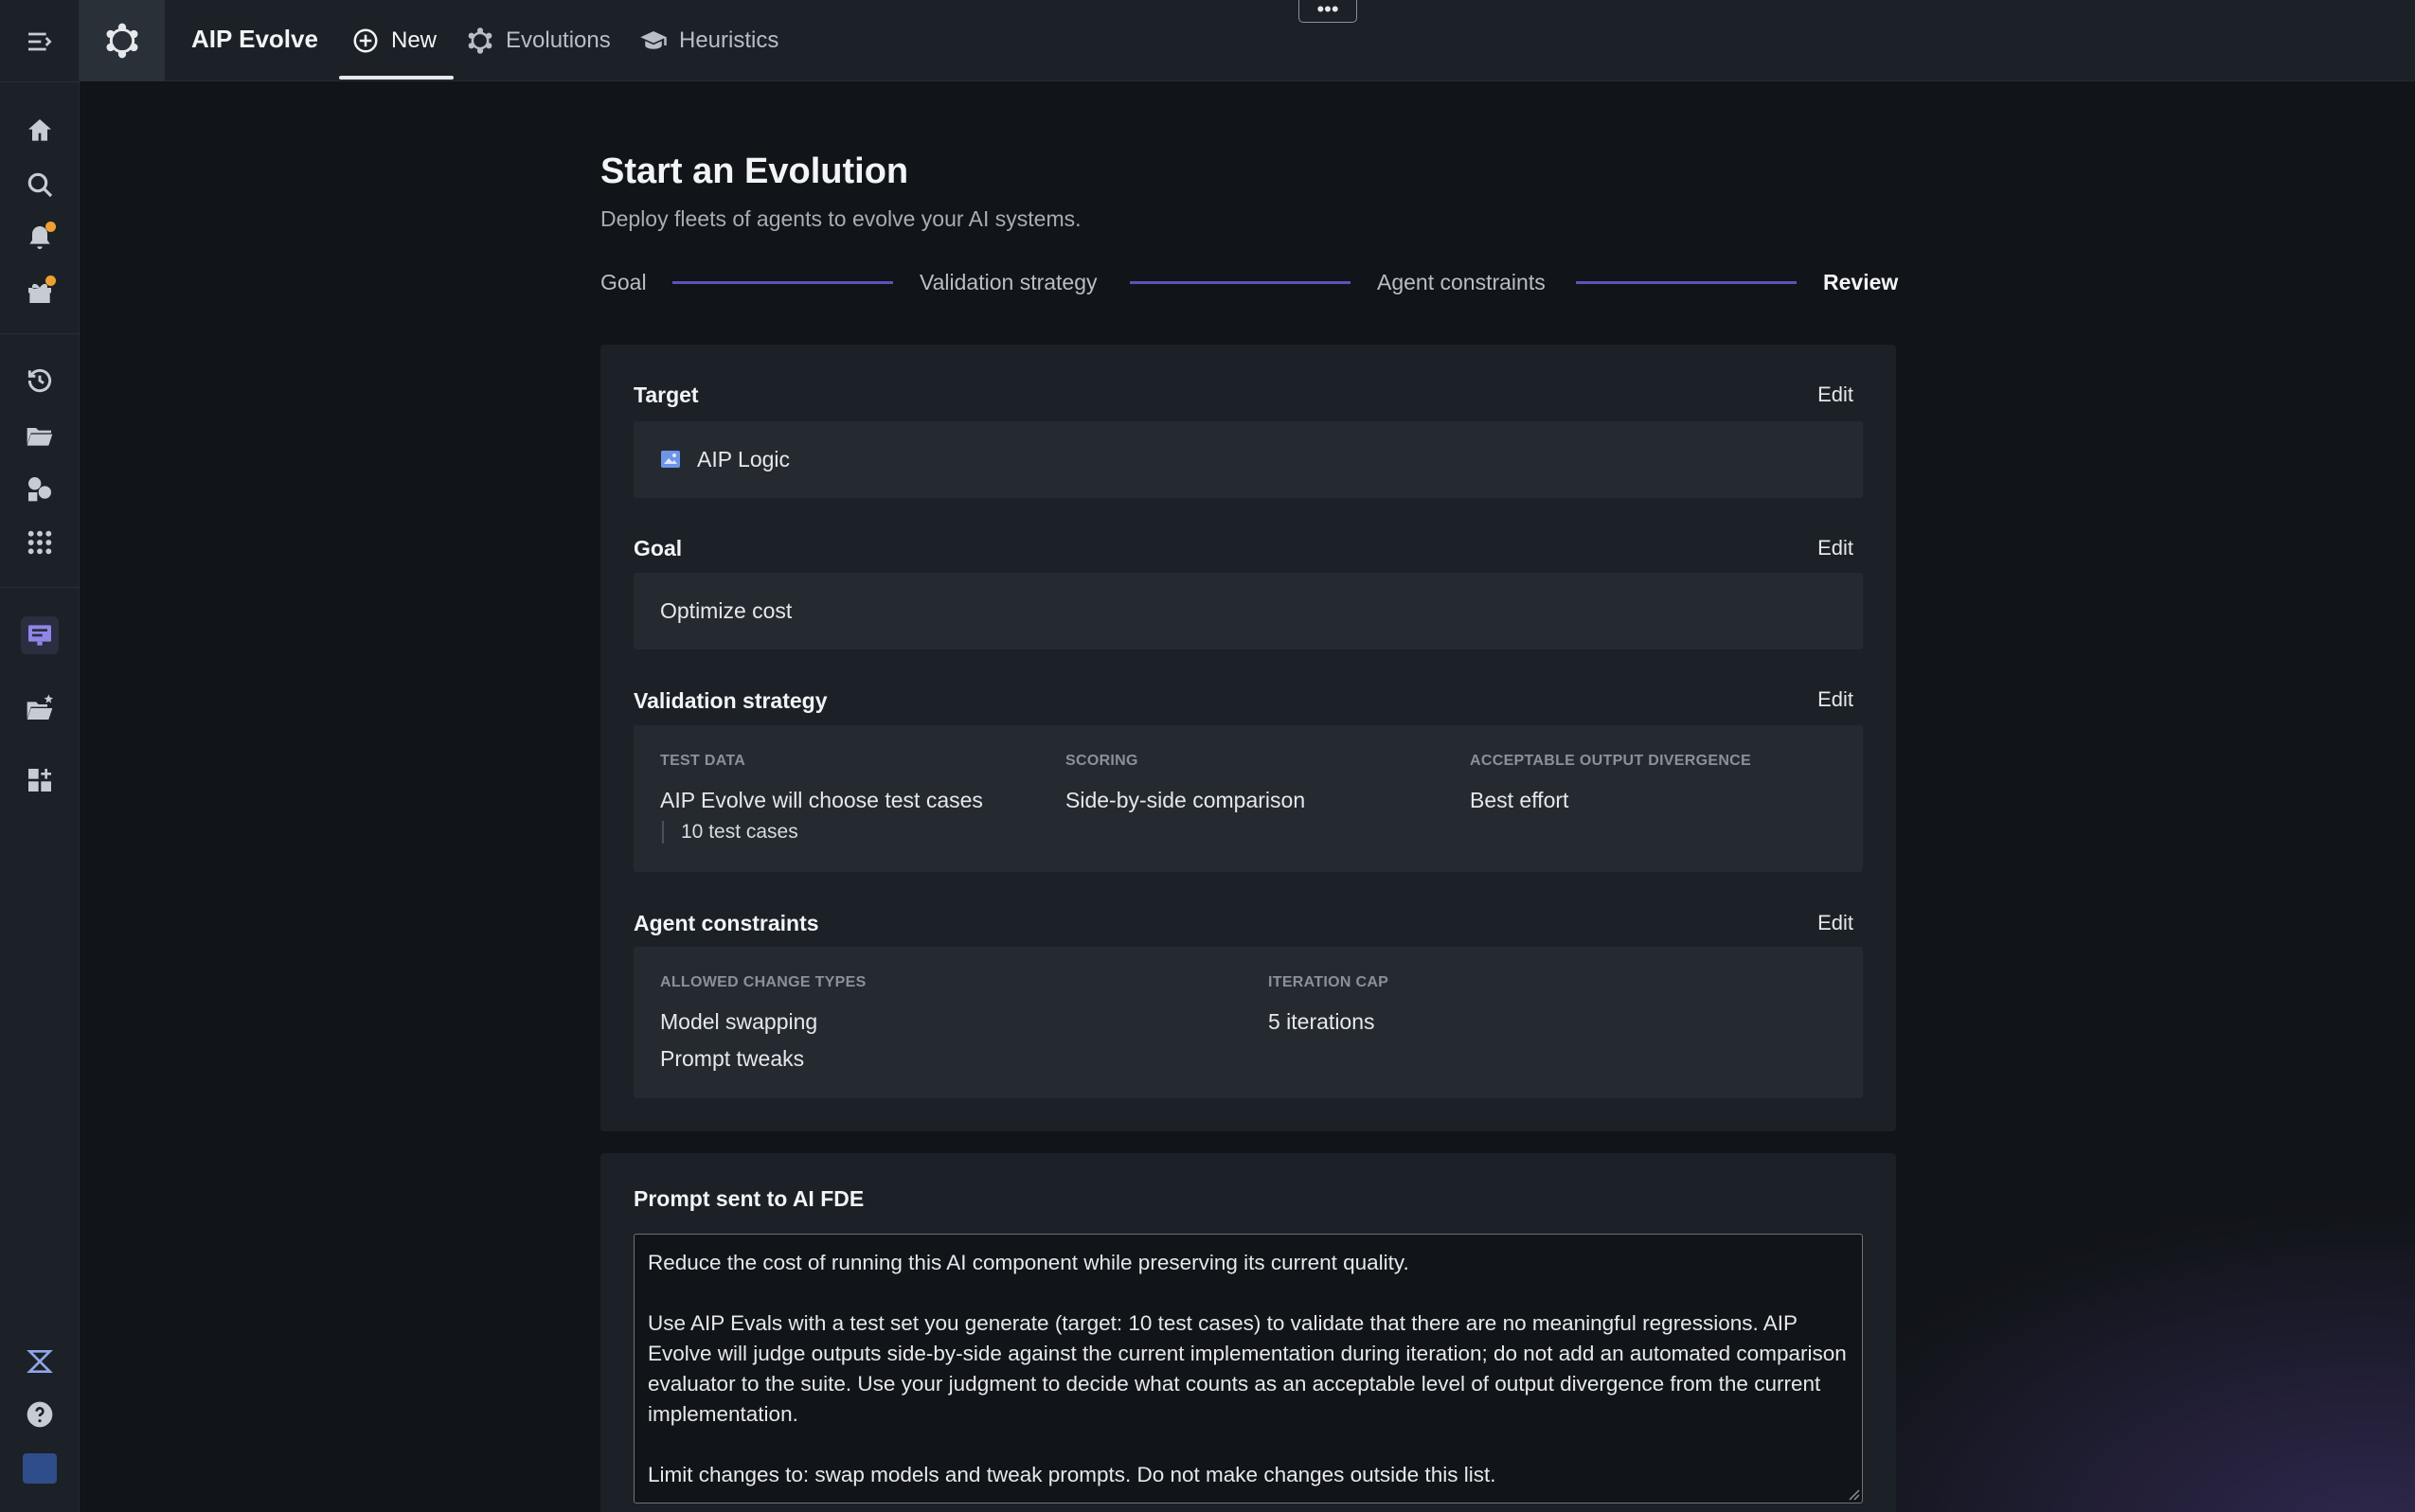 This screenshot has width=2415, height=1512. I want to click on allowed-change-item: Model swapping, so click(739, 1021).